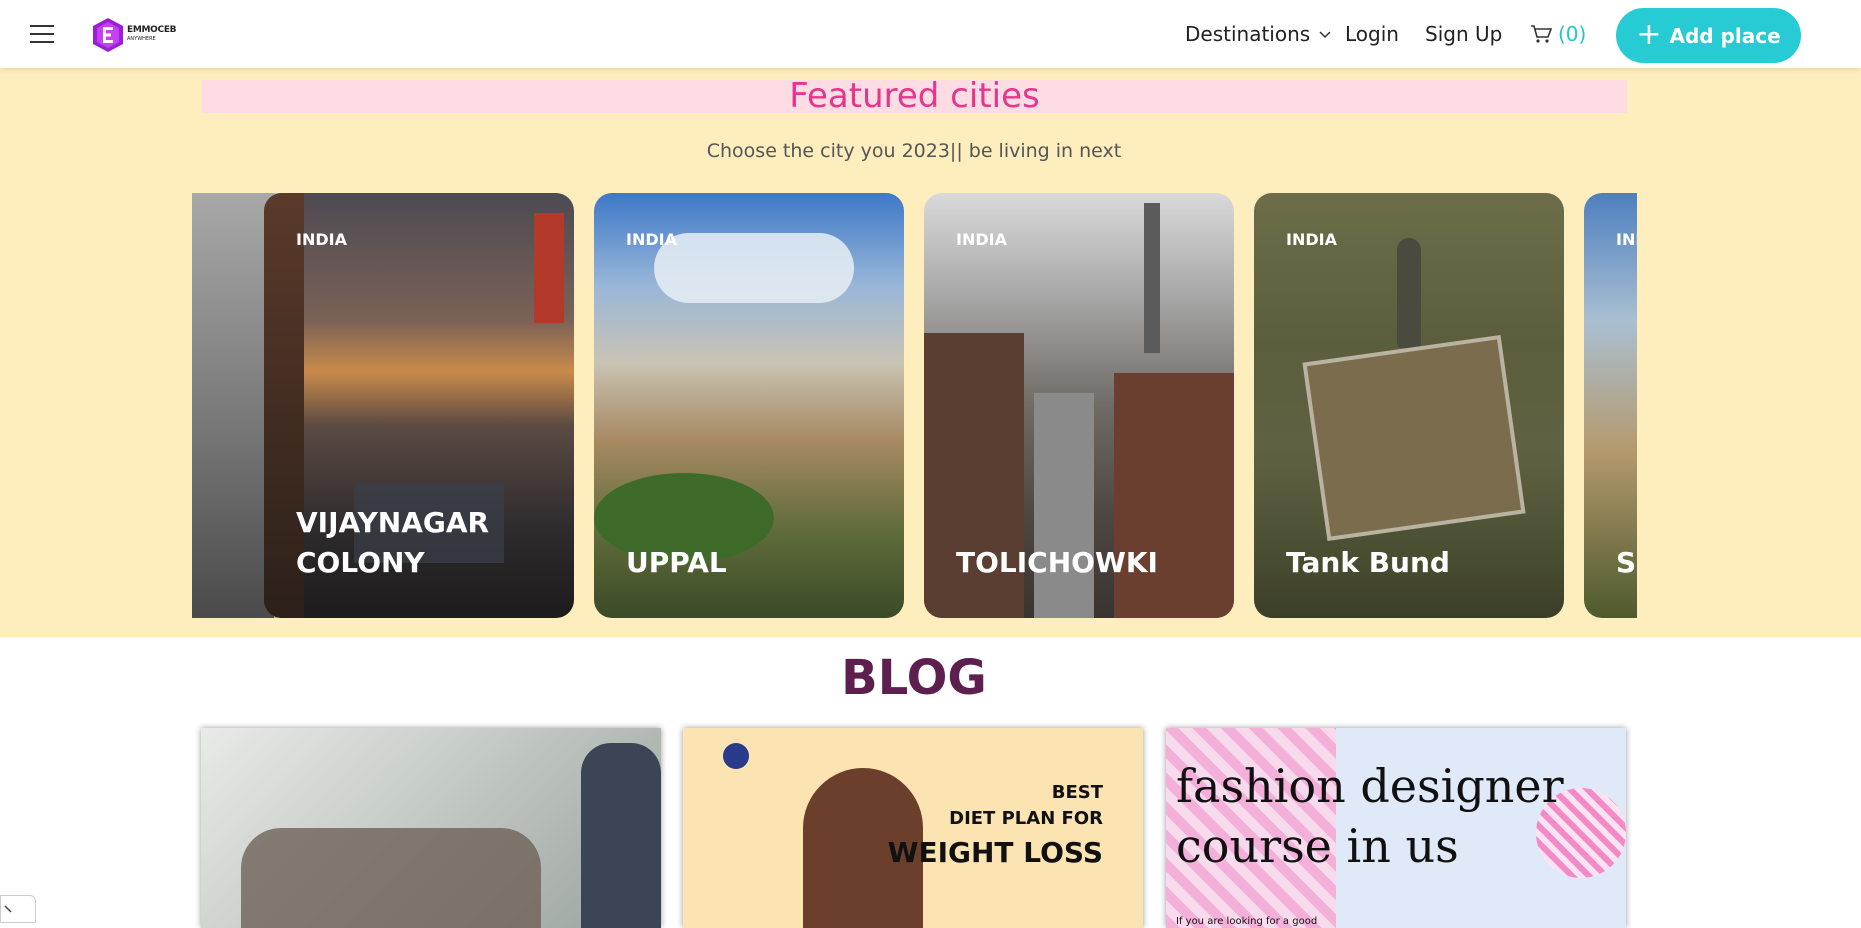 This screenshot has height=928, width=1861. I want to click on city-card: INDIA VIJAYNAGAR COLONY, so click(419, 405).